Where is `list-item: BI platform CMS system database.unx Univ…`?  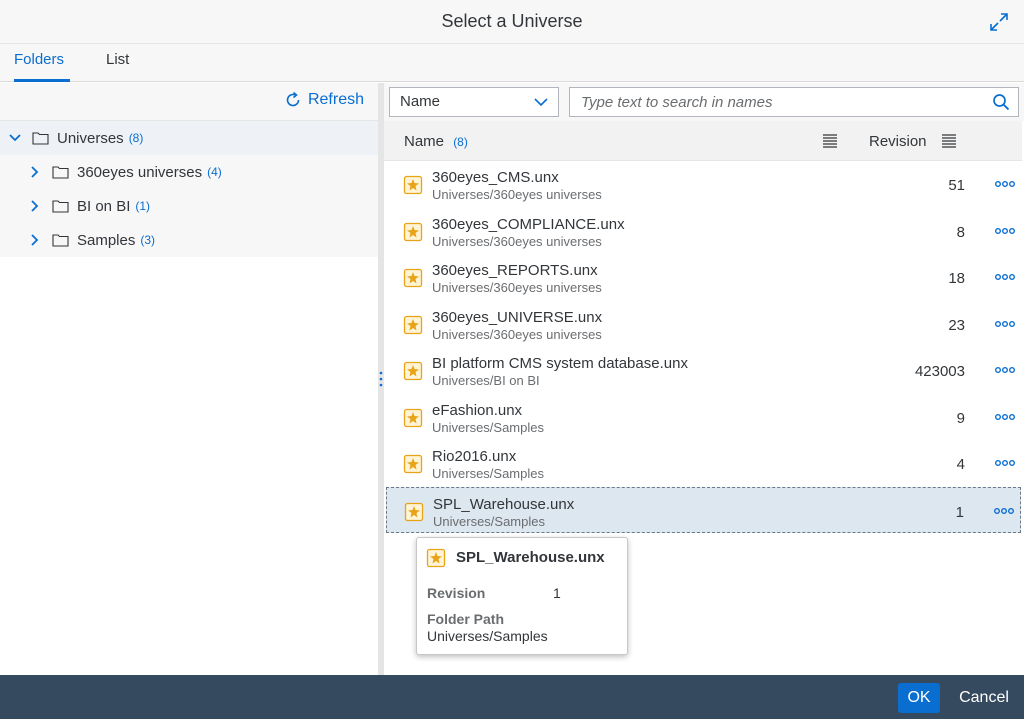
list-item: BI platform CMS system database.unx Univ… is located at coordinates (704, 370).